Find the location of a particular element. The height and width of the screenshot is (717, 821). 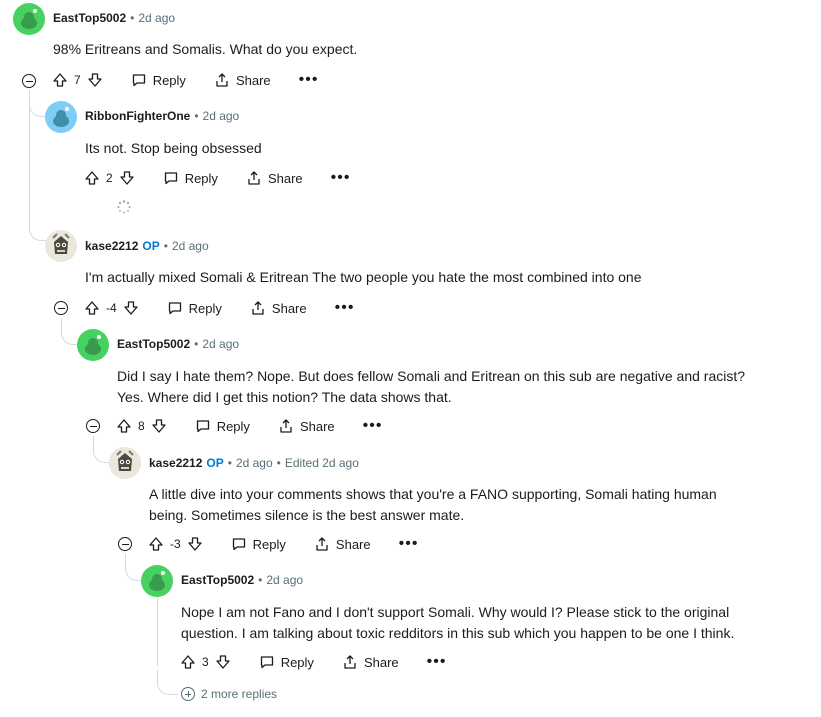

comment-actions: 8 Reply Share ••• is located at coordinates (249, 426).